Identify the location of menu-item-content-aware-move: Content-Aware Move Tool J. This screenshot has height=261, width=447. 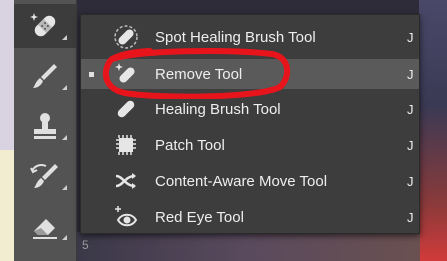
(250, 181).